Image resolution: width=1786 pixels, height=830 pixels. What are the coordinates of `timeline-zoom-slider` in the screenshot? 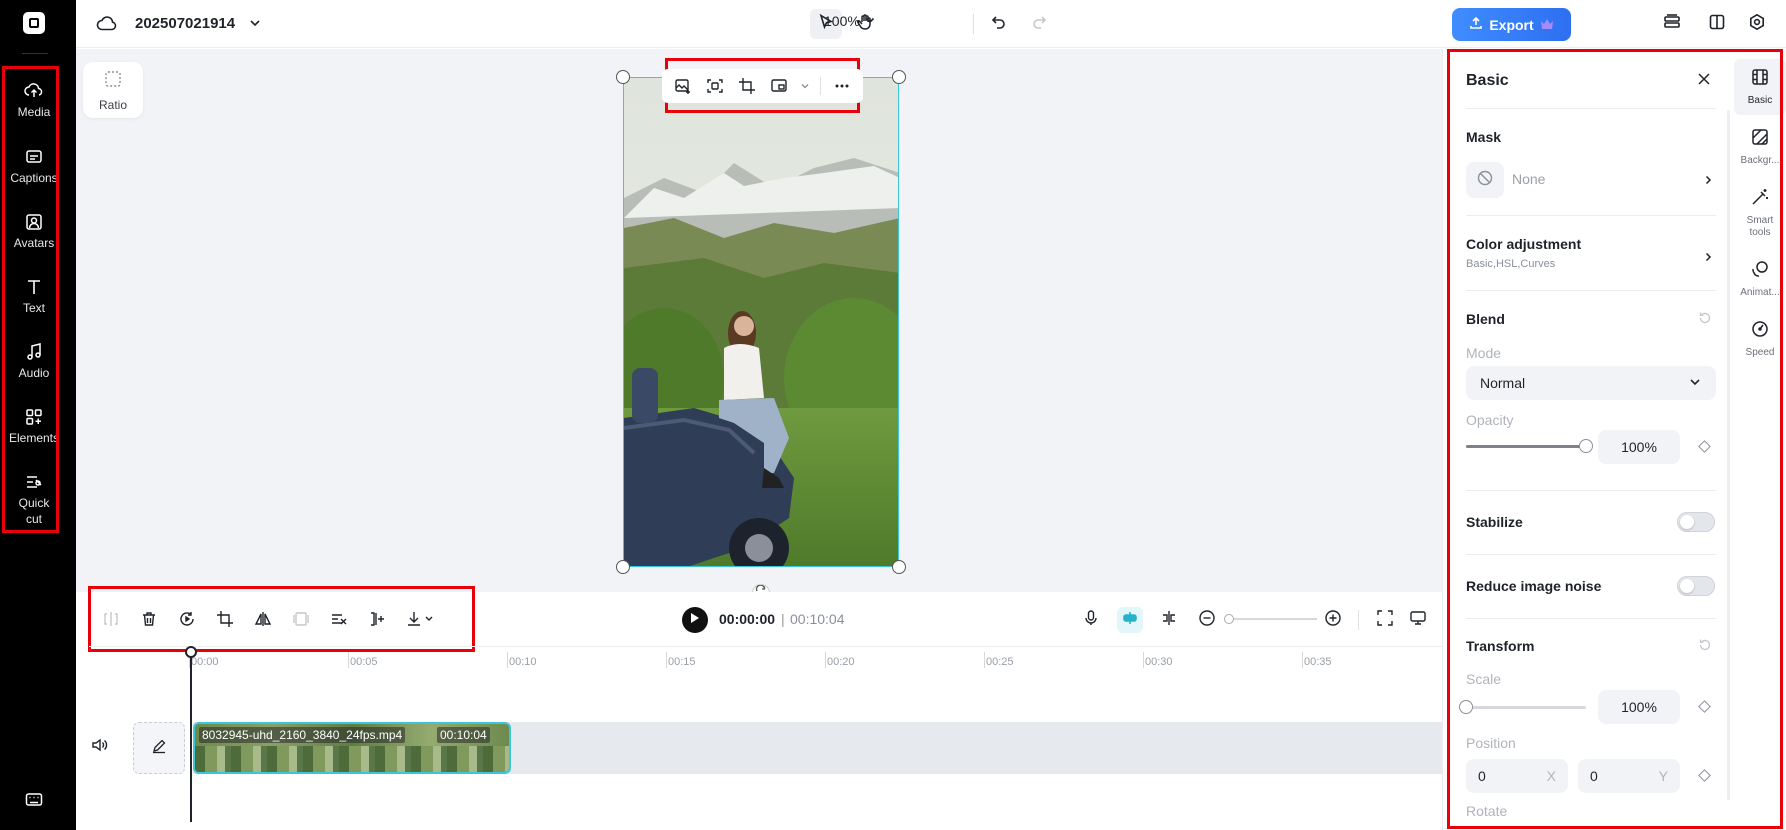 It's located at (1272, 619).